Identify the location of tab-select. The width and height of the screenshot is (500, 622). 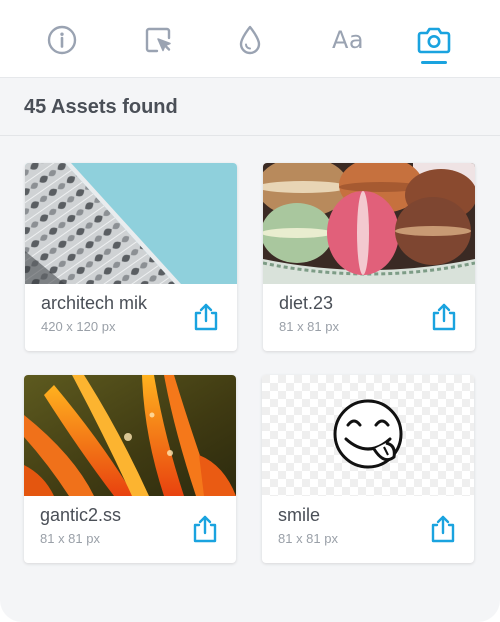
(158, 40).